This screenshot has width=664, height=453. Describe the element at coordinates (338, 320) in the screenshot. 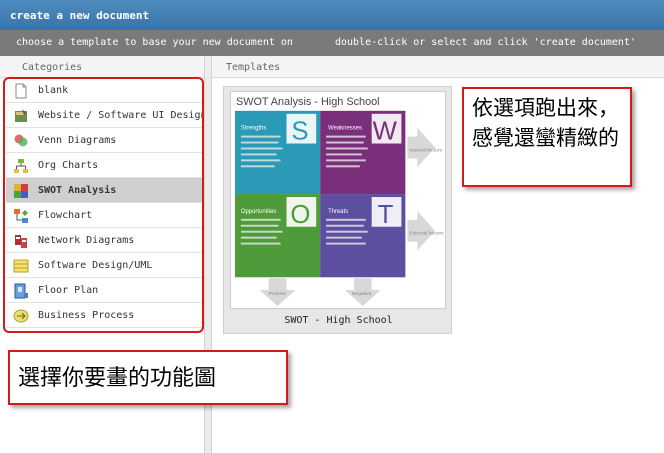

I see `template-caption: SWOT - High School` at that location.